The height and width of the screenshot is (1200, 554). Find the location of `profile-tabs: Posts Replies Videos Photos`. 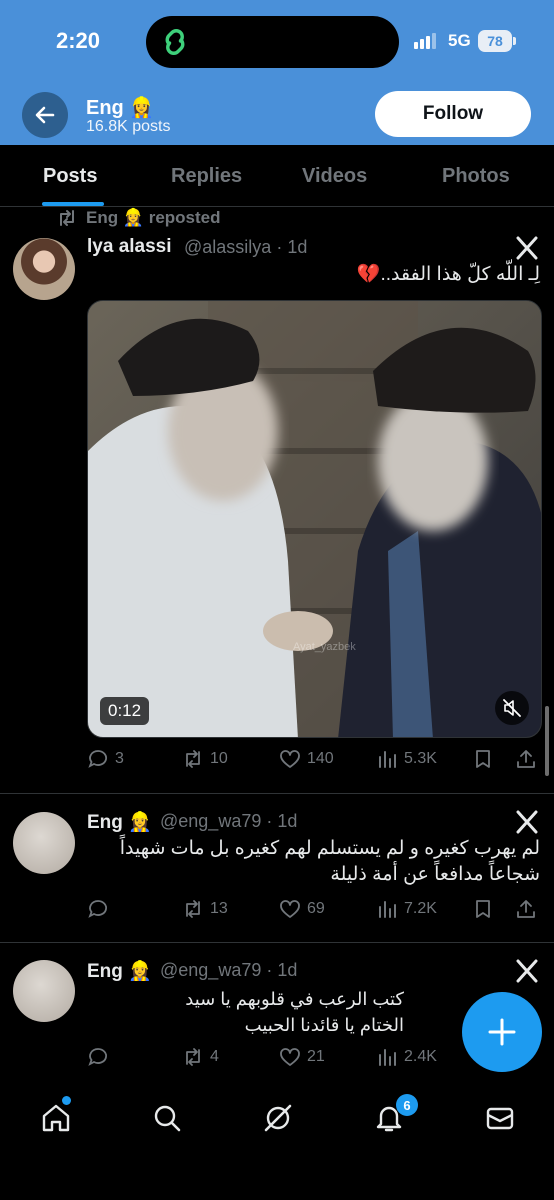

profile-tabs: Posts Replies Videos Photos is located at coordinates (277, 176).